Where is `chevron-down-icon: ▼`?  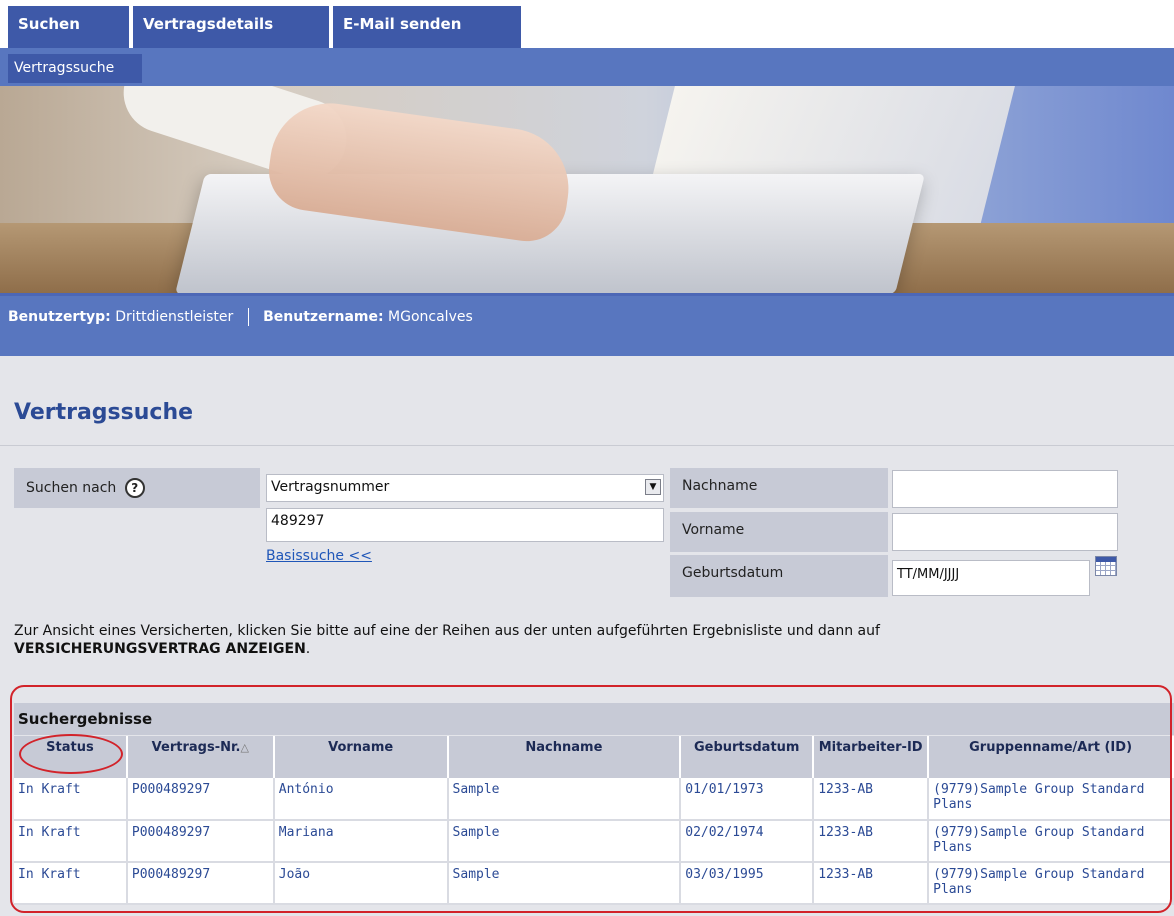 chevron-down-icon: ▼ is located at coordinates (653, 487).